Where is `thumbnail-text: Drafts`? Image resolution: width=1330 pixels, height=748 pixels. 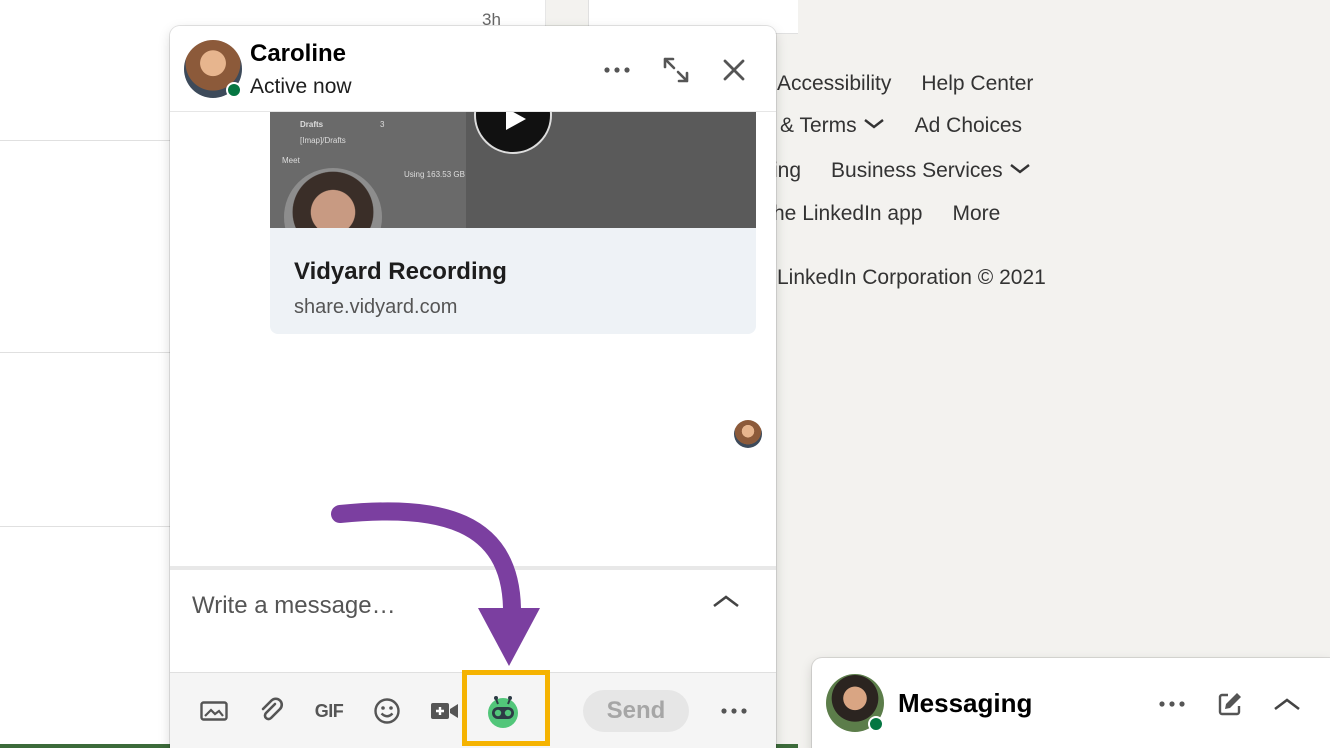 thumbnail-text: Drafts is located at coordinates (312, 124).